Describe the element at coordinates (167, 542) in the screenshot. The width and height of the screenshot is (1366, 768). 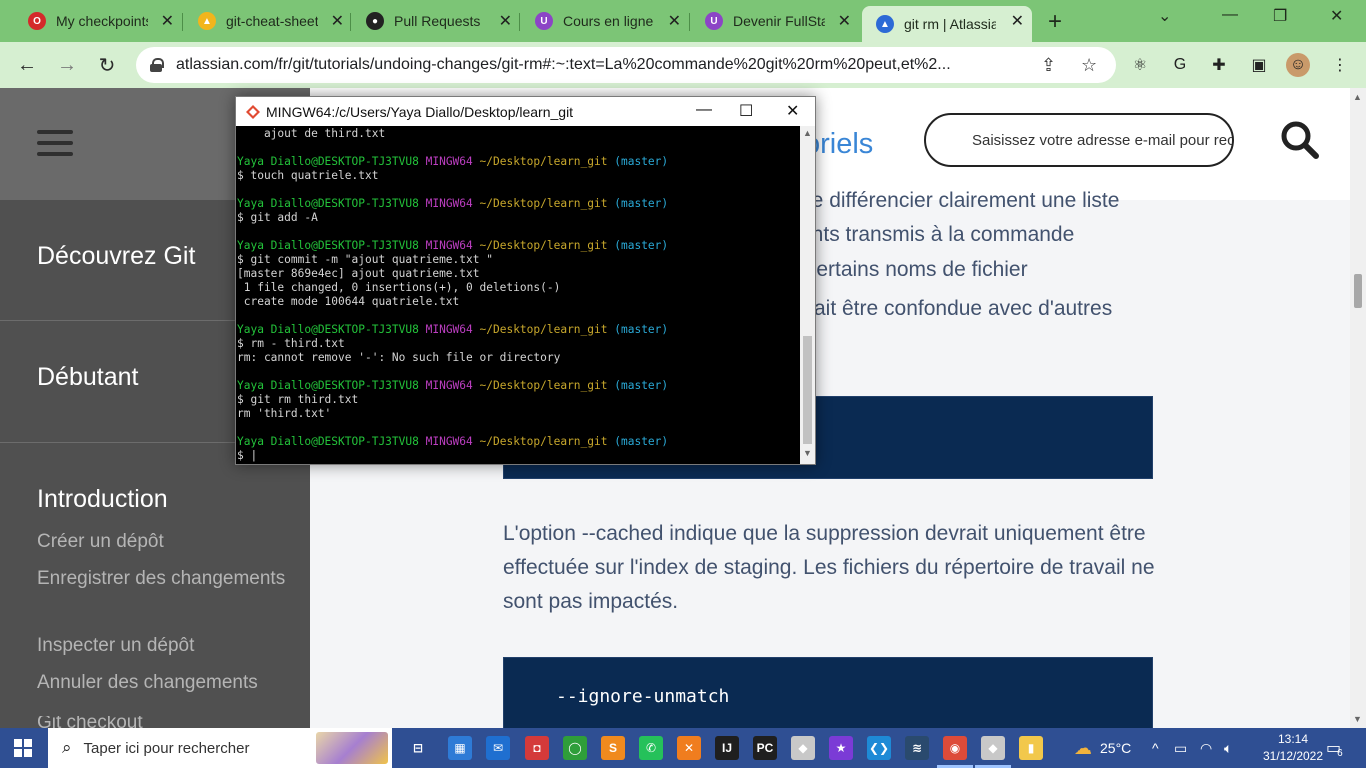
I see `sidebar-link-create-repo: Créer un dépôt` at that location.